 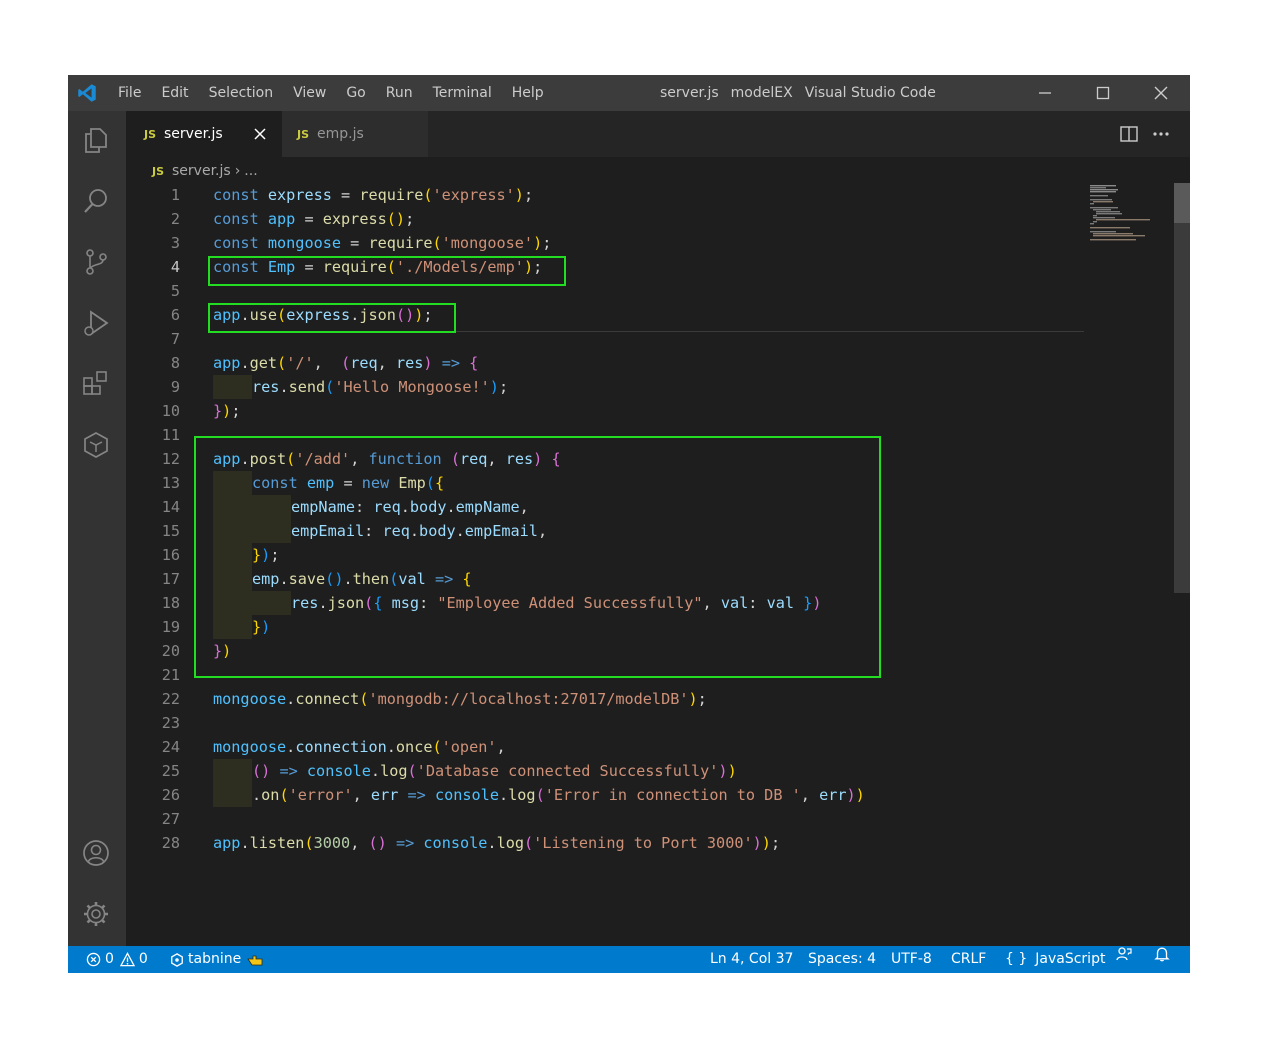 I want to click on search-icon, so click(x=96, y=201).